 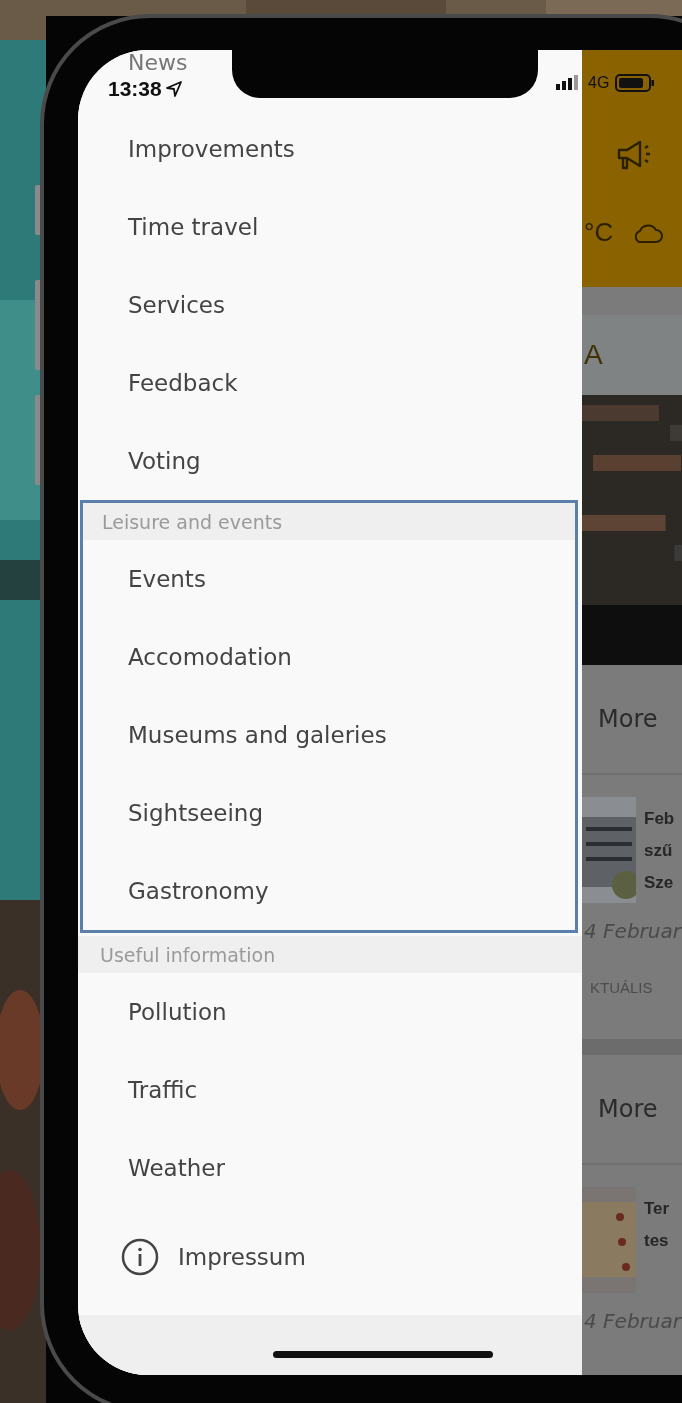 I want to click on location-arrow-icon, so click(x=173, y=89).